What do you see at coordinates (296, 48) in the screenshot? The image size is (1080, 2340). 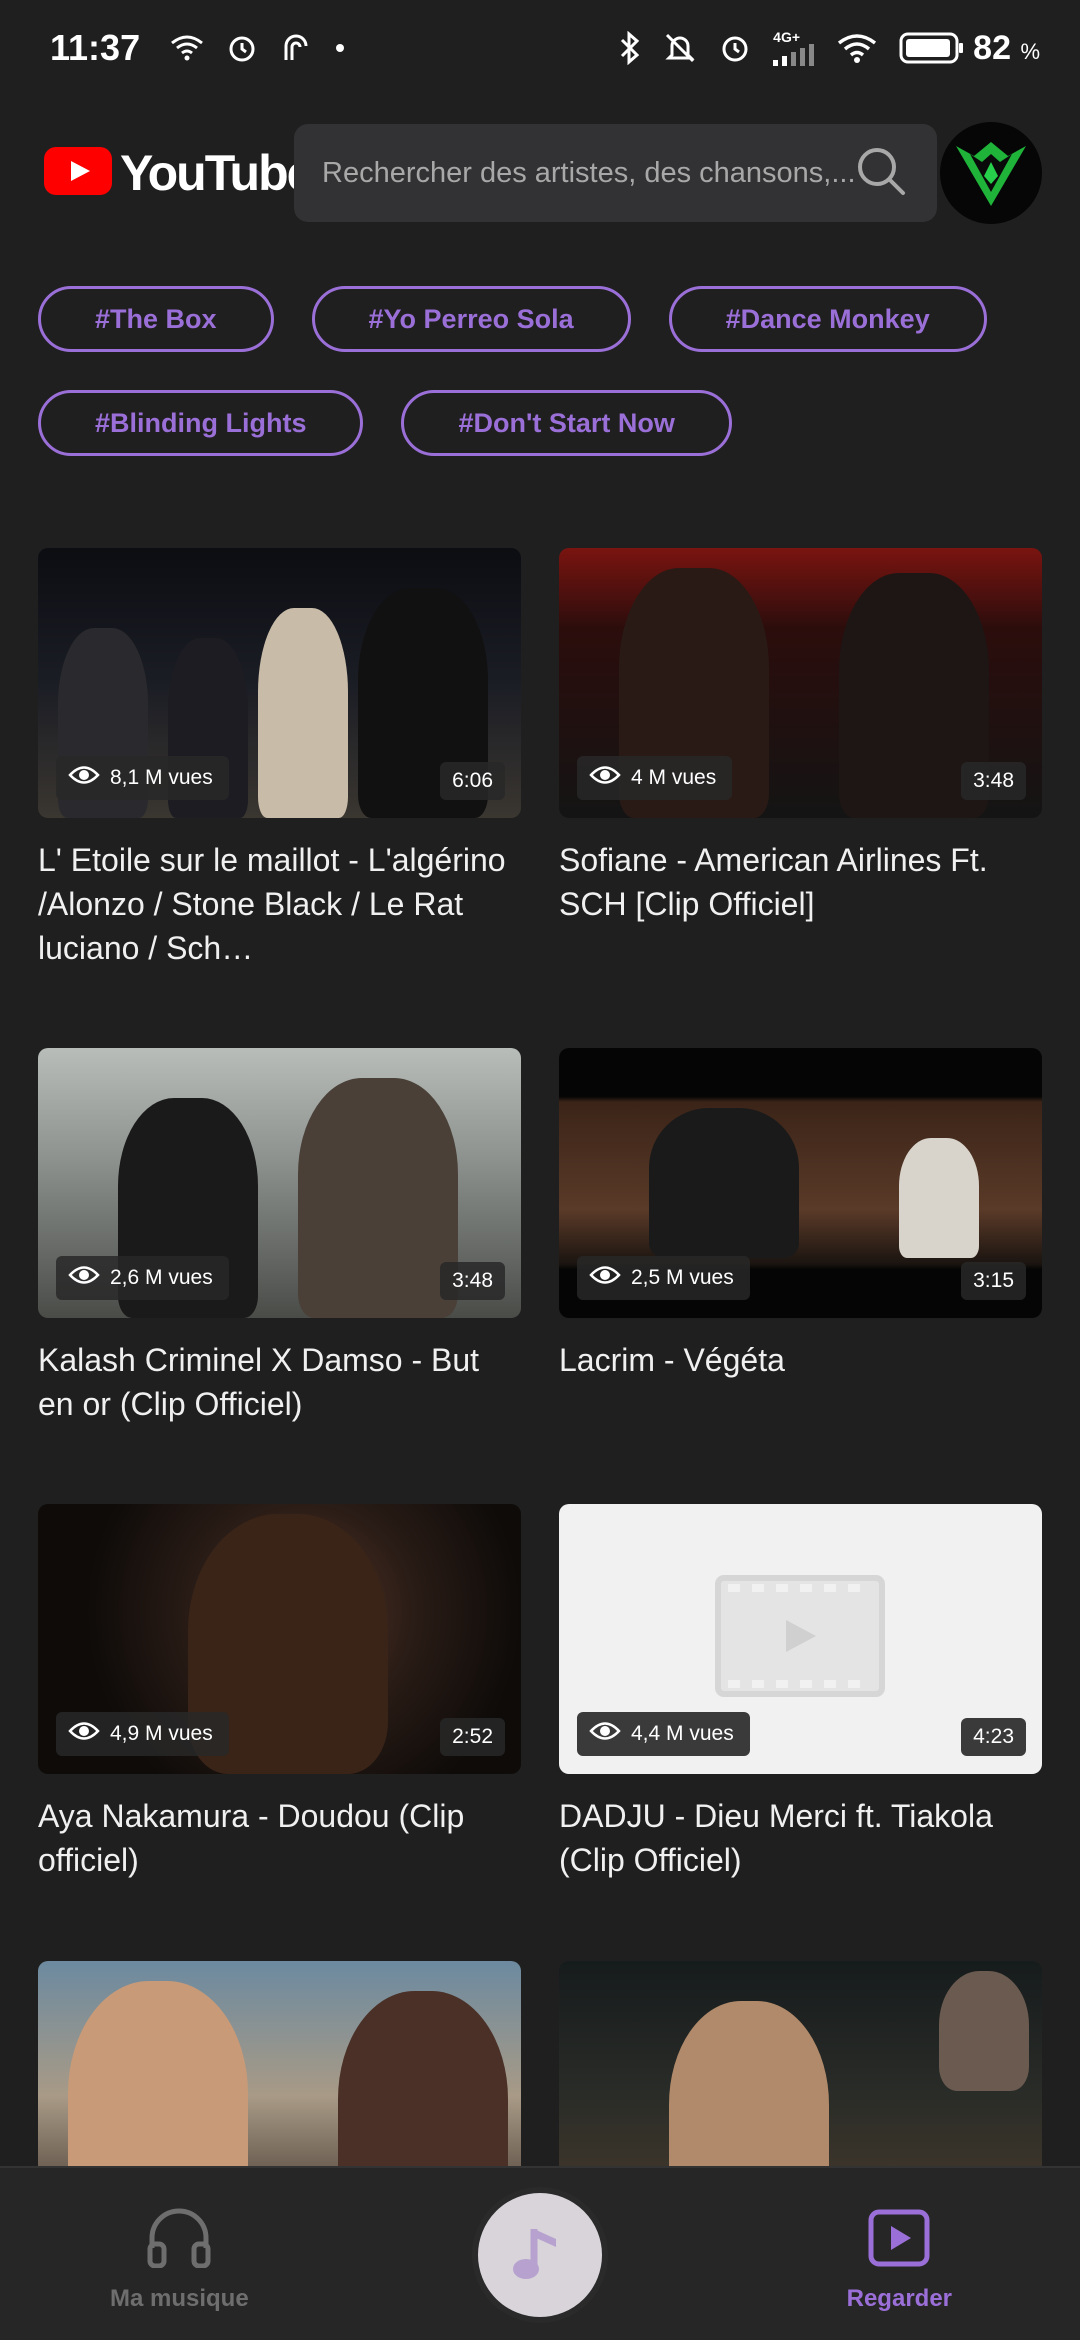 I see `nfc-icon` at bounding box center [296, 48].